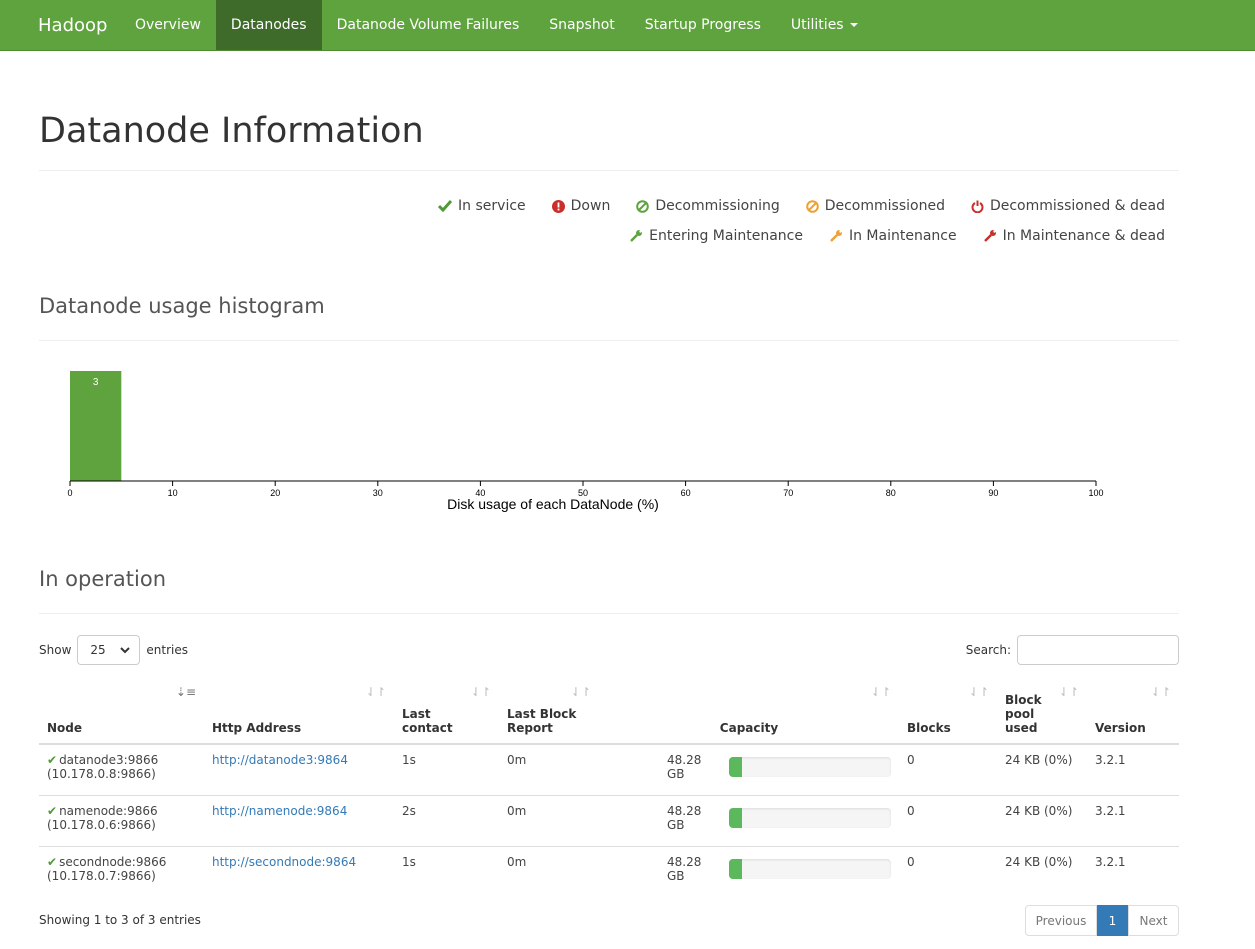 The image size is (1255, 949). What do you see at coordinates (121, 712) in the screenshot?
I see `col-node: ⇣≡ Node` at bounding box center [121, 712].